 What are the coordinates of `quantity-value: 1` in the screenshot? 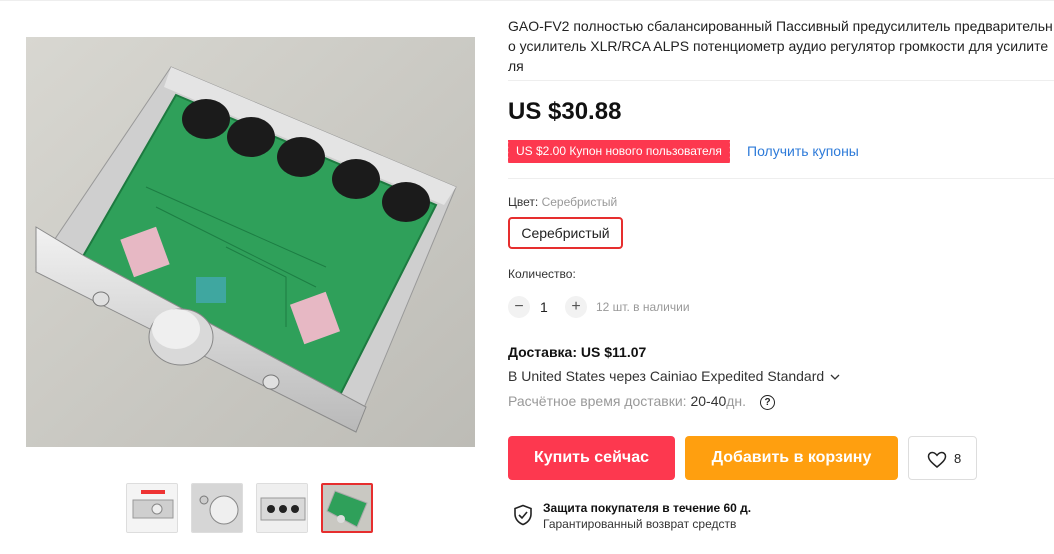 It's located at (544, 307).